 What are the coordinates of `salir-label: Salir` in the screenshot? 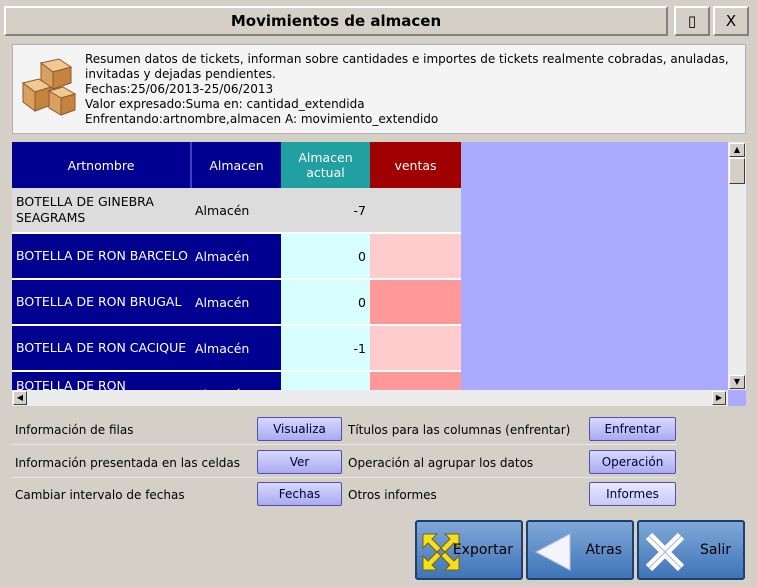 It's located at (715, 550).